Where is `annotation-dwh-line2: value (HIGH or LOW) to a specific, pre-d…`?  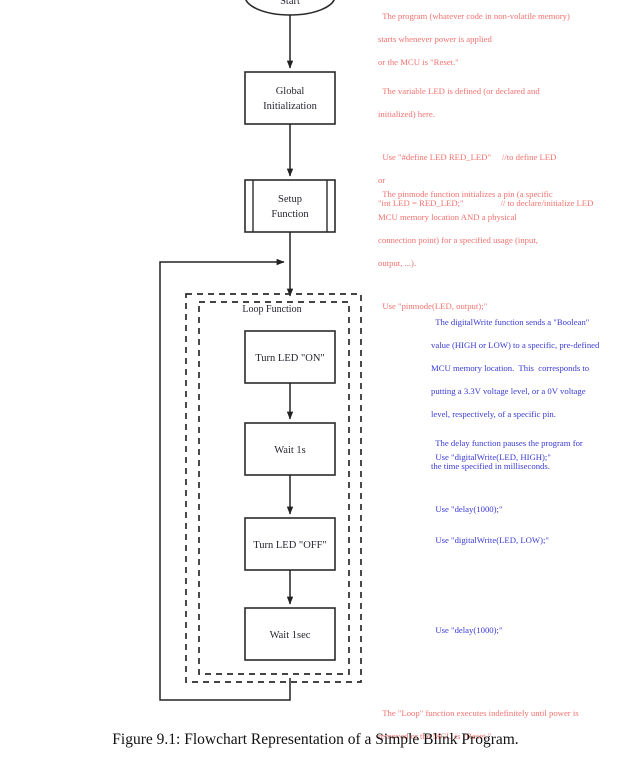
annotation-dwh-line2: value (HIGH or LOW) to a specific, pre-d… is located at coordinates (515, 345).